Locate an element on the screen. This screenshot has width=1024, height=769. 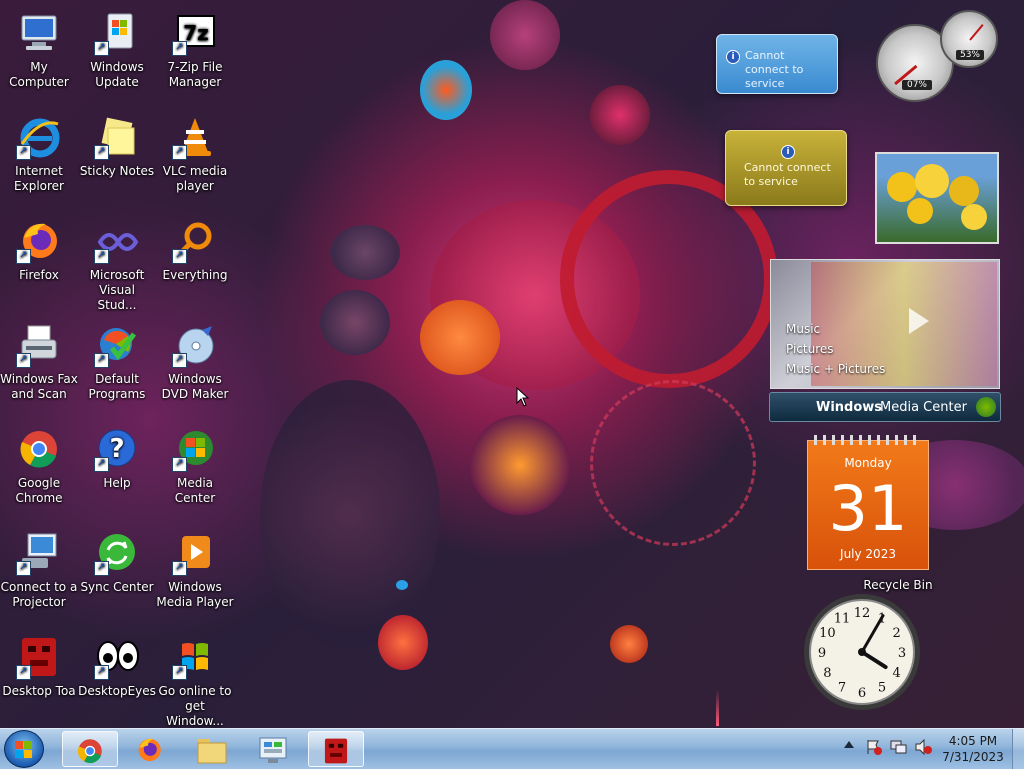
desktop-icon-my-computer: My Computer is located at coordinates (39, 50).